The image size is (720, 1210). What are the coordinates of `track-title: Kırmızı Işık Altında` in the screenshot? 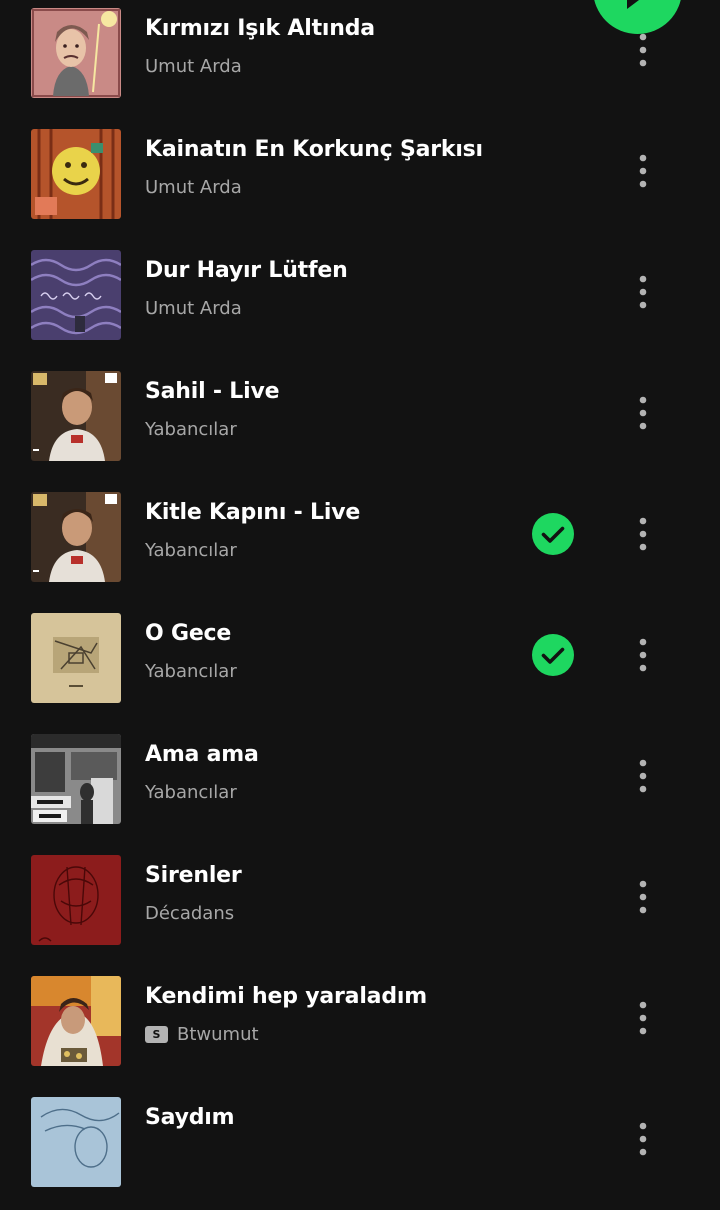 It's located at (260, 28).